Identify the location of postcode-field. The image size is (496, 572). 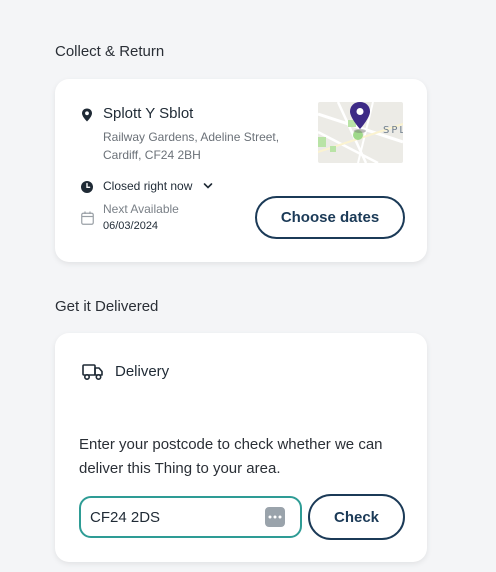
(190, 517).